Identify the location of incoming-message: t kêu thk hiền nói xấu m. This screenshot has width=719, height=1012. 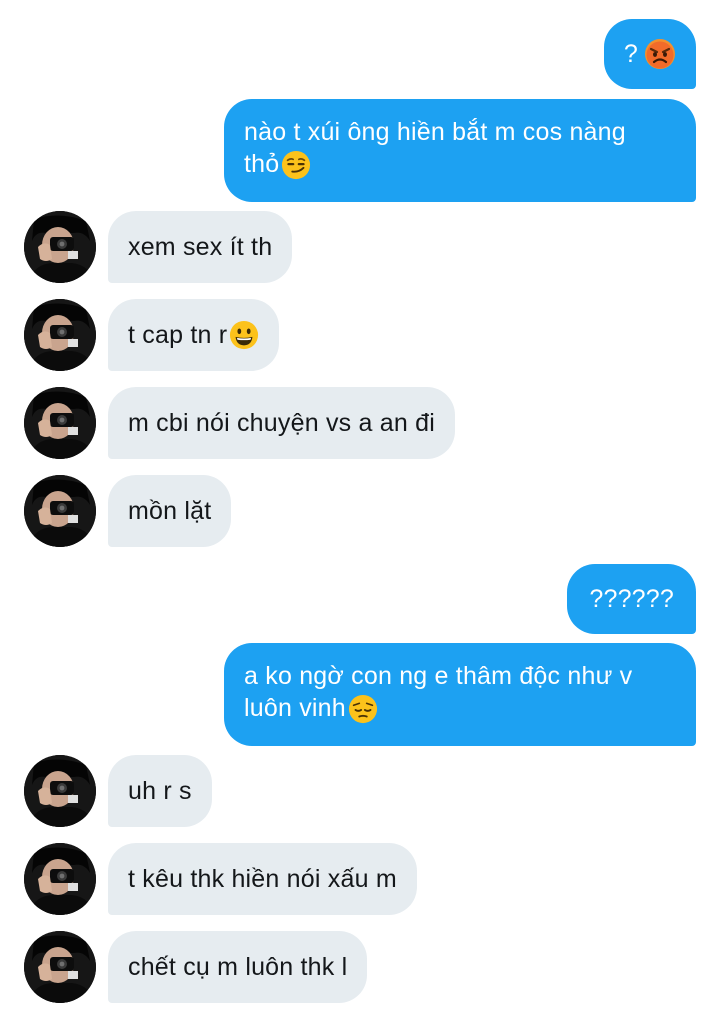
(262, 879).